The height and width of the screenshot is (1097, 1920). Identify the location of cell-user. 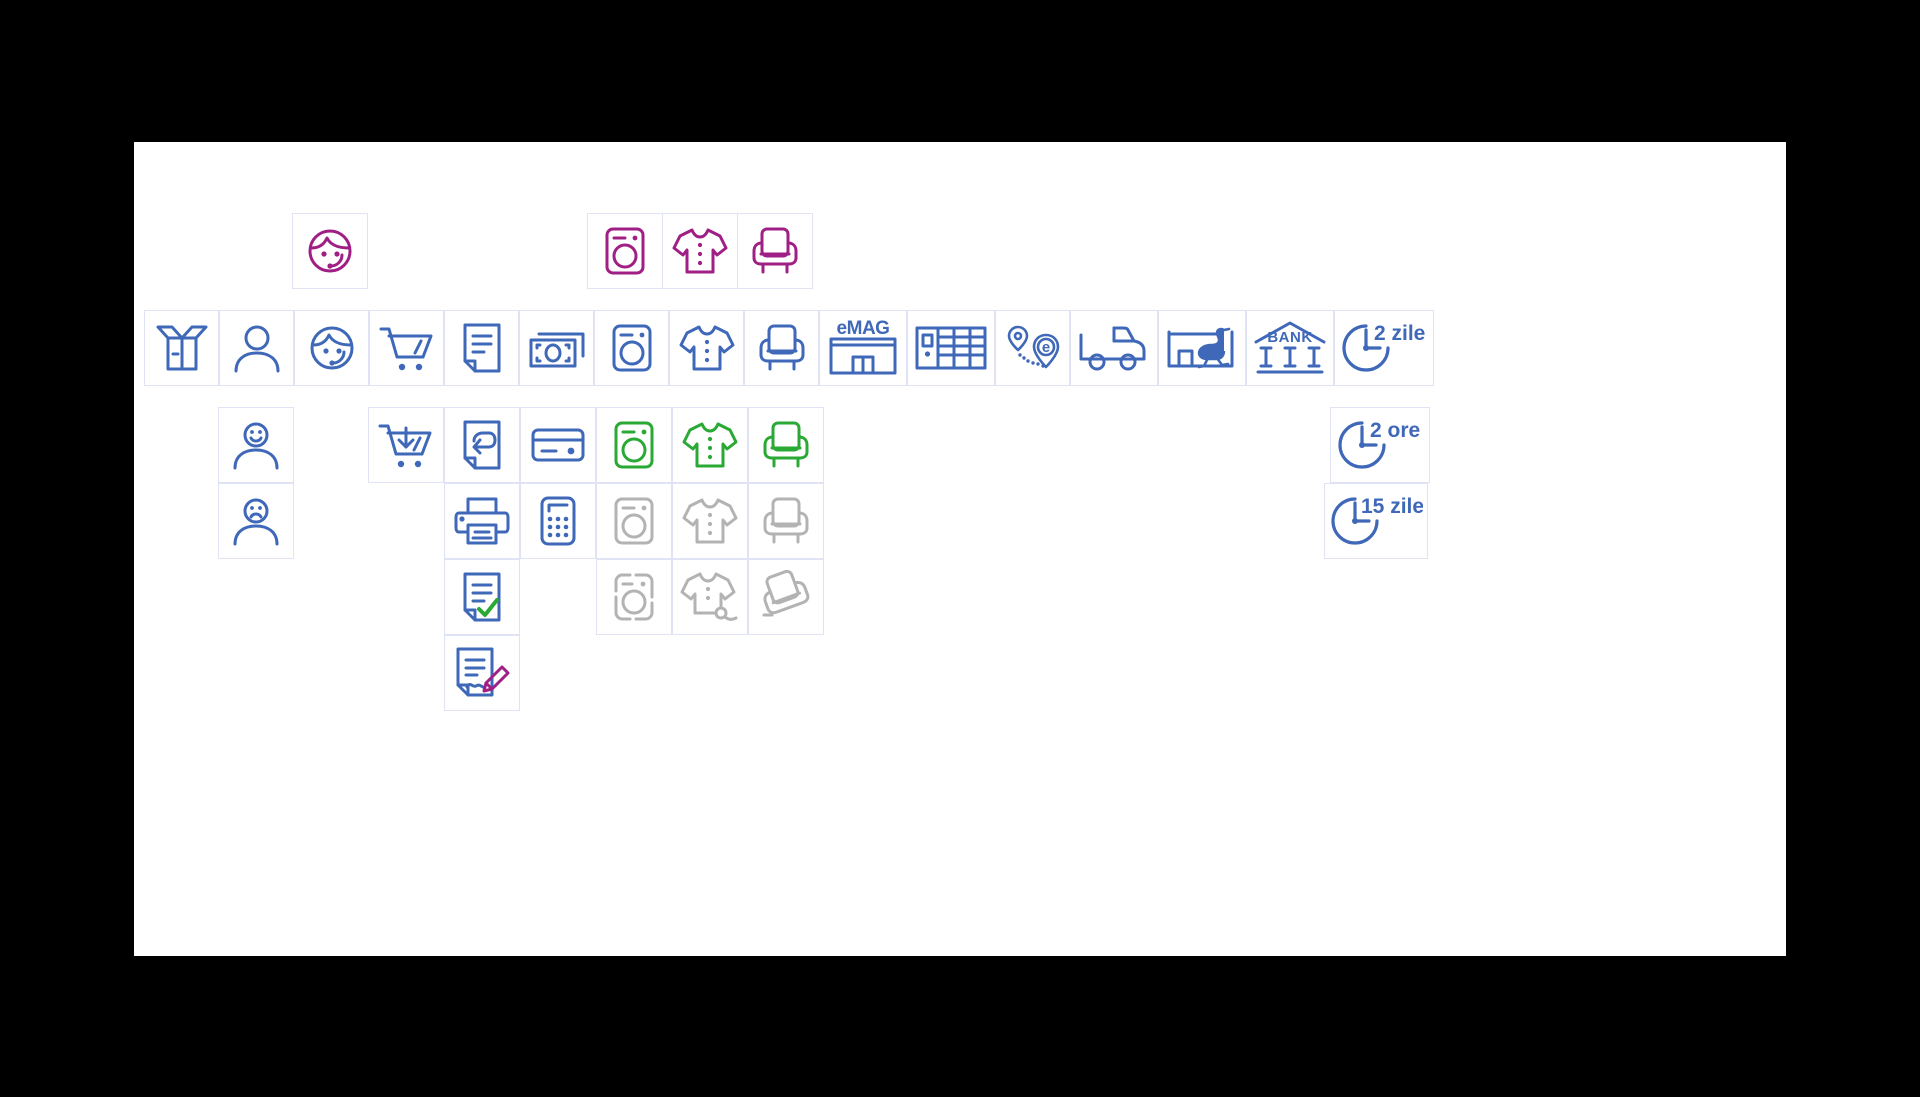
(256, 348).